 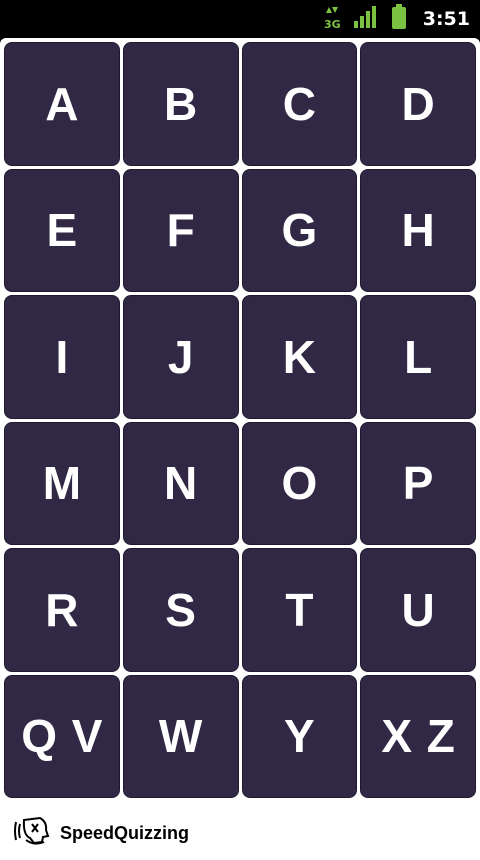 What do you see at coordinates (240, 833) in the screenshot?
I see `app-footer: SpeedQuizzing` at bounding box center [240, 833].